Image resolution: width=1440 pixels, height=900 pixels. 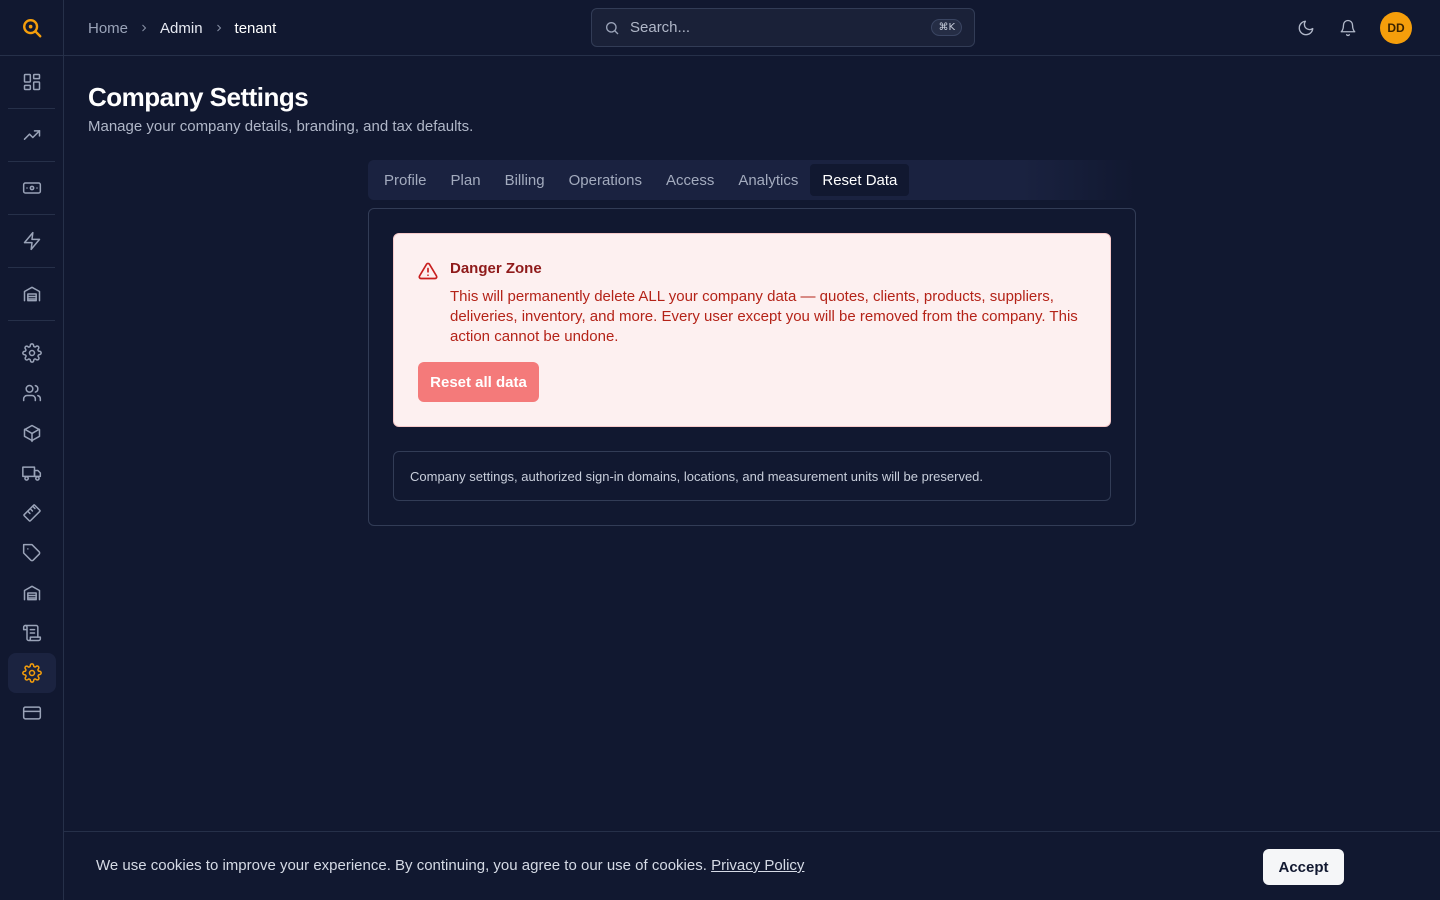 I want to click on ruler-icon, so click(x=32, y=513).